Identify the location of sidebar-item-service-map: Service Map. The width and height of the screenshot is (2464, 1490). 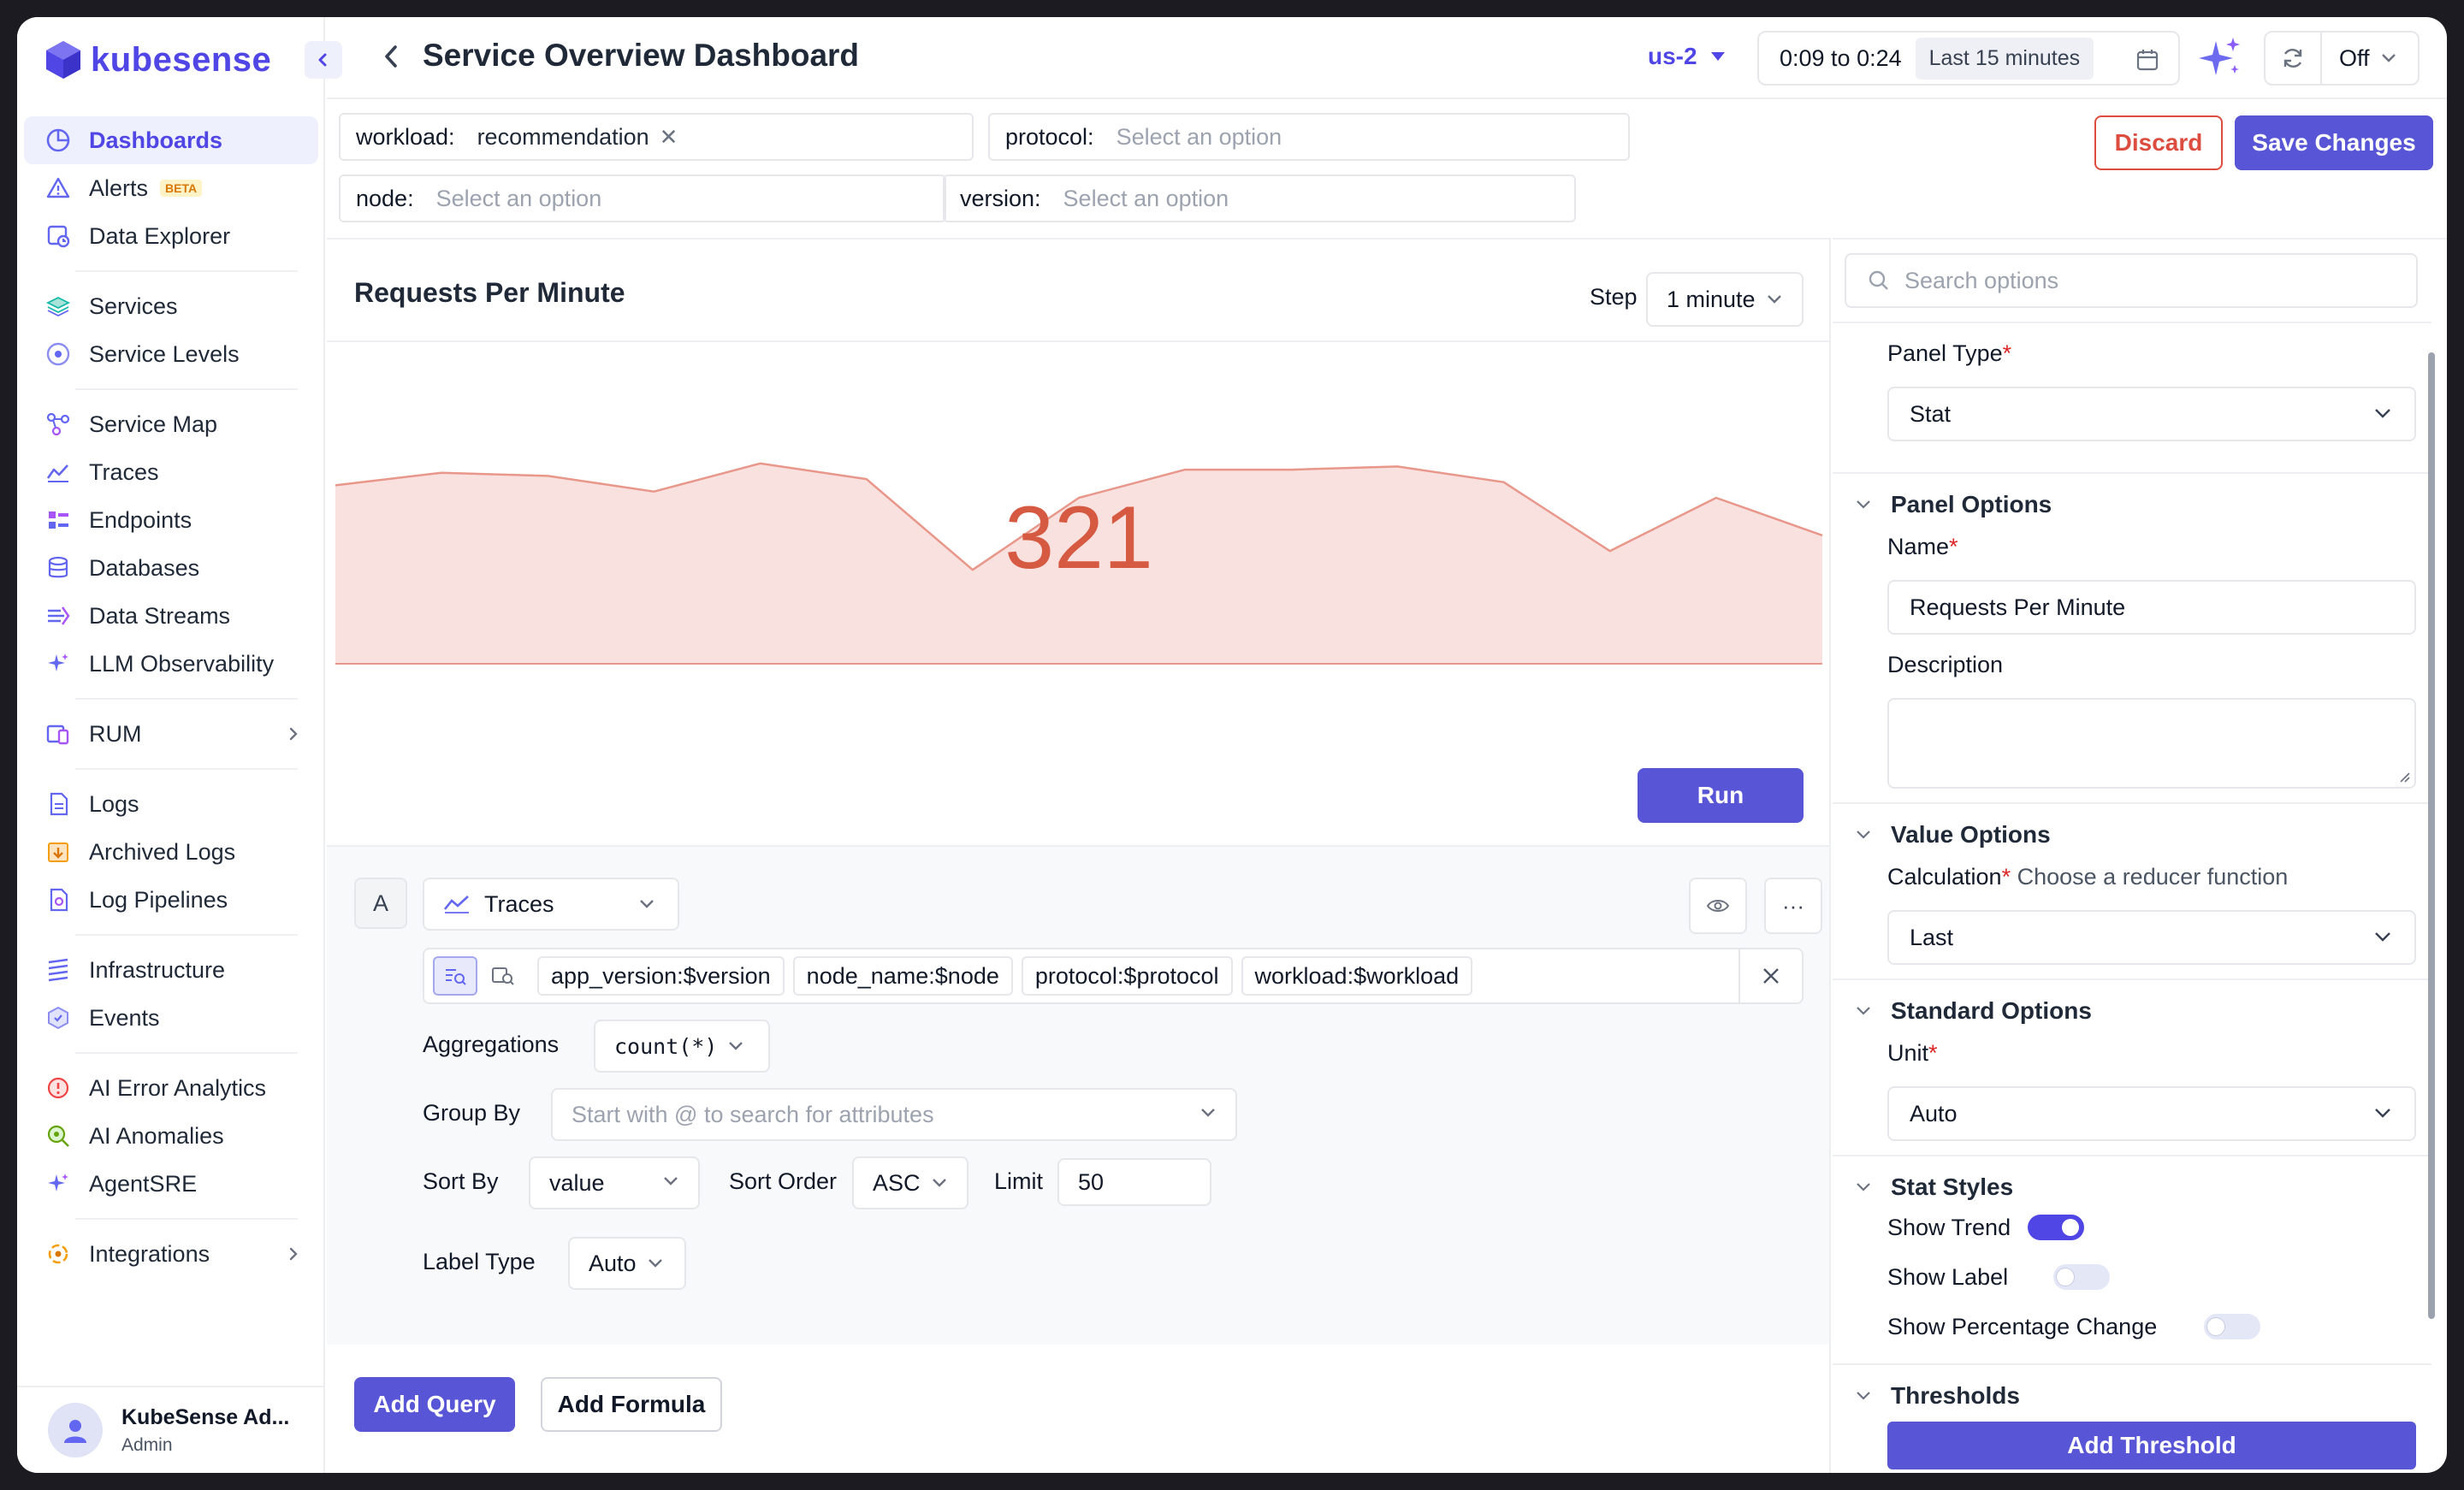
(171, 424).